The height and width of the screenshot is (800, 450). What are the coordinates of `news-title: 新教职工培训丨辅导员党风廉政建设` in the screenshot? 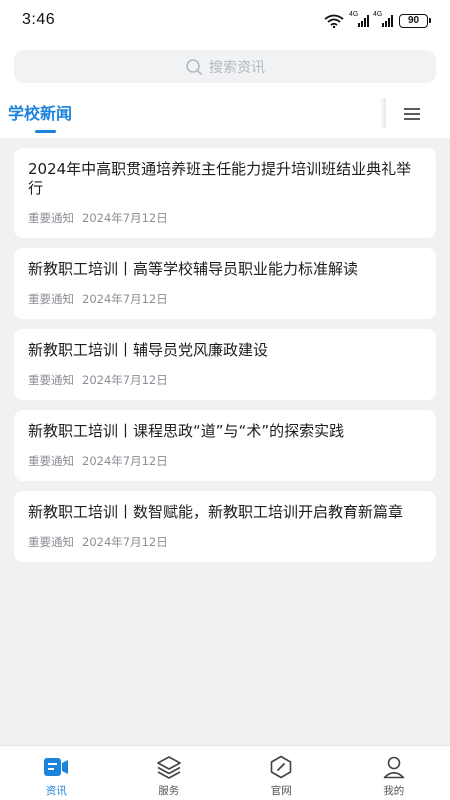 It's located at (148, 350).